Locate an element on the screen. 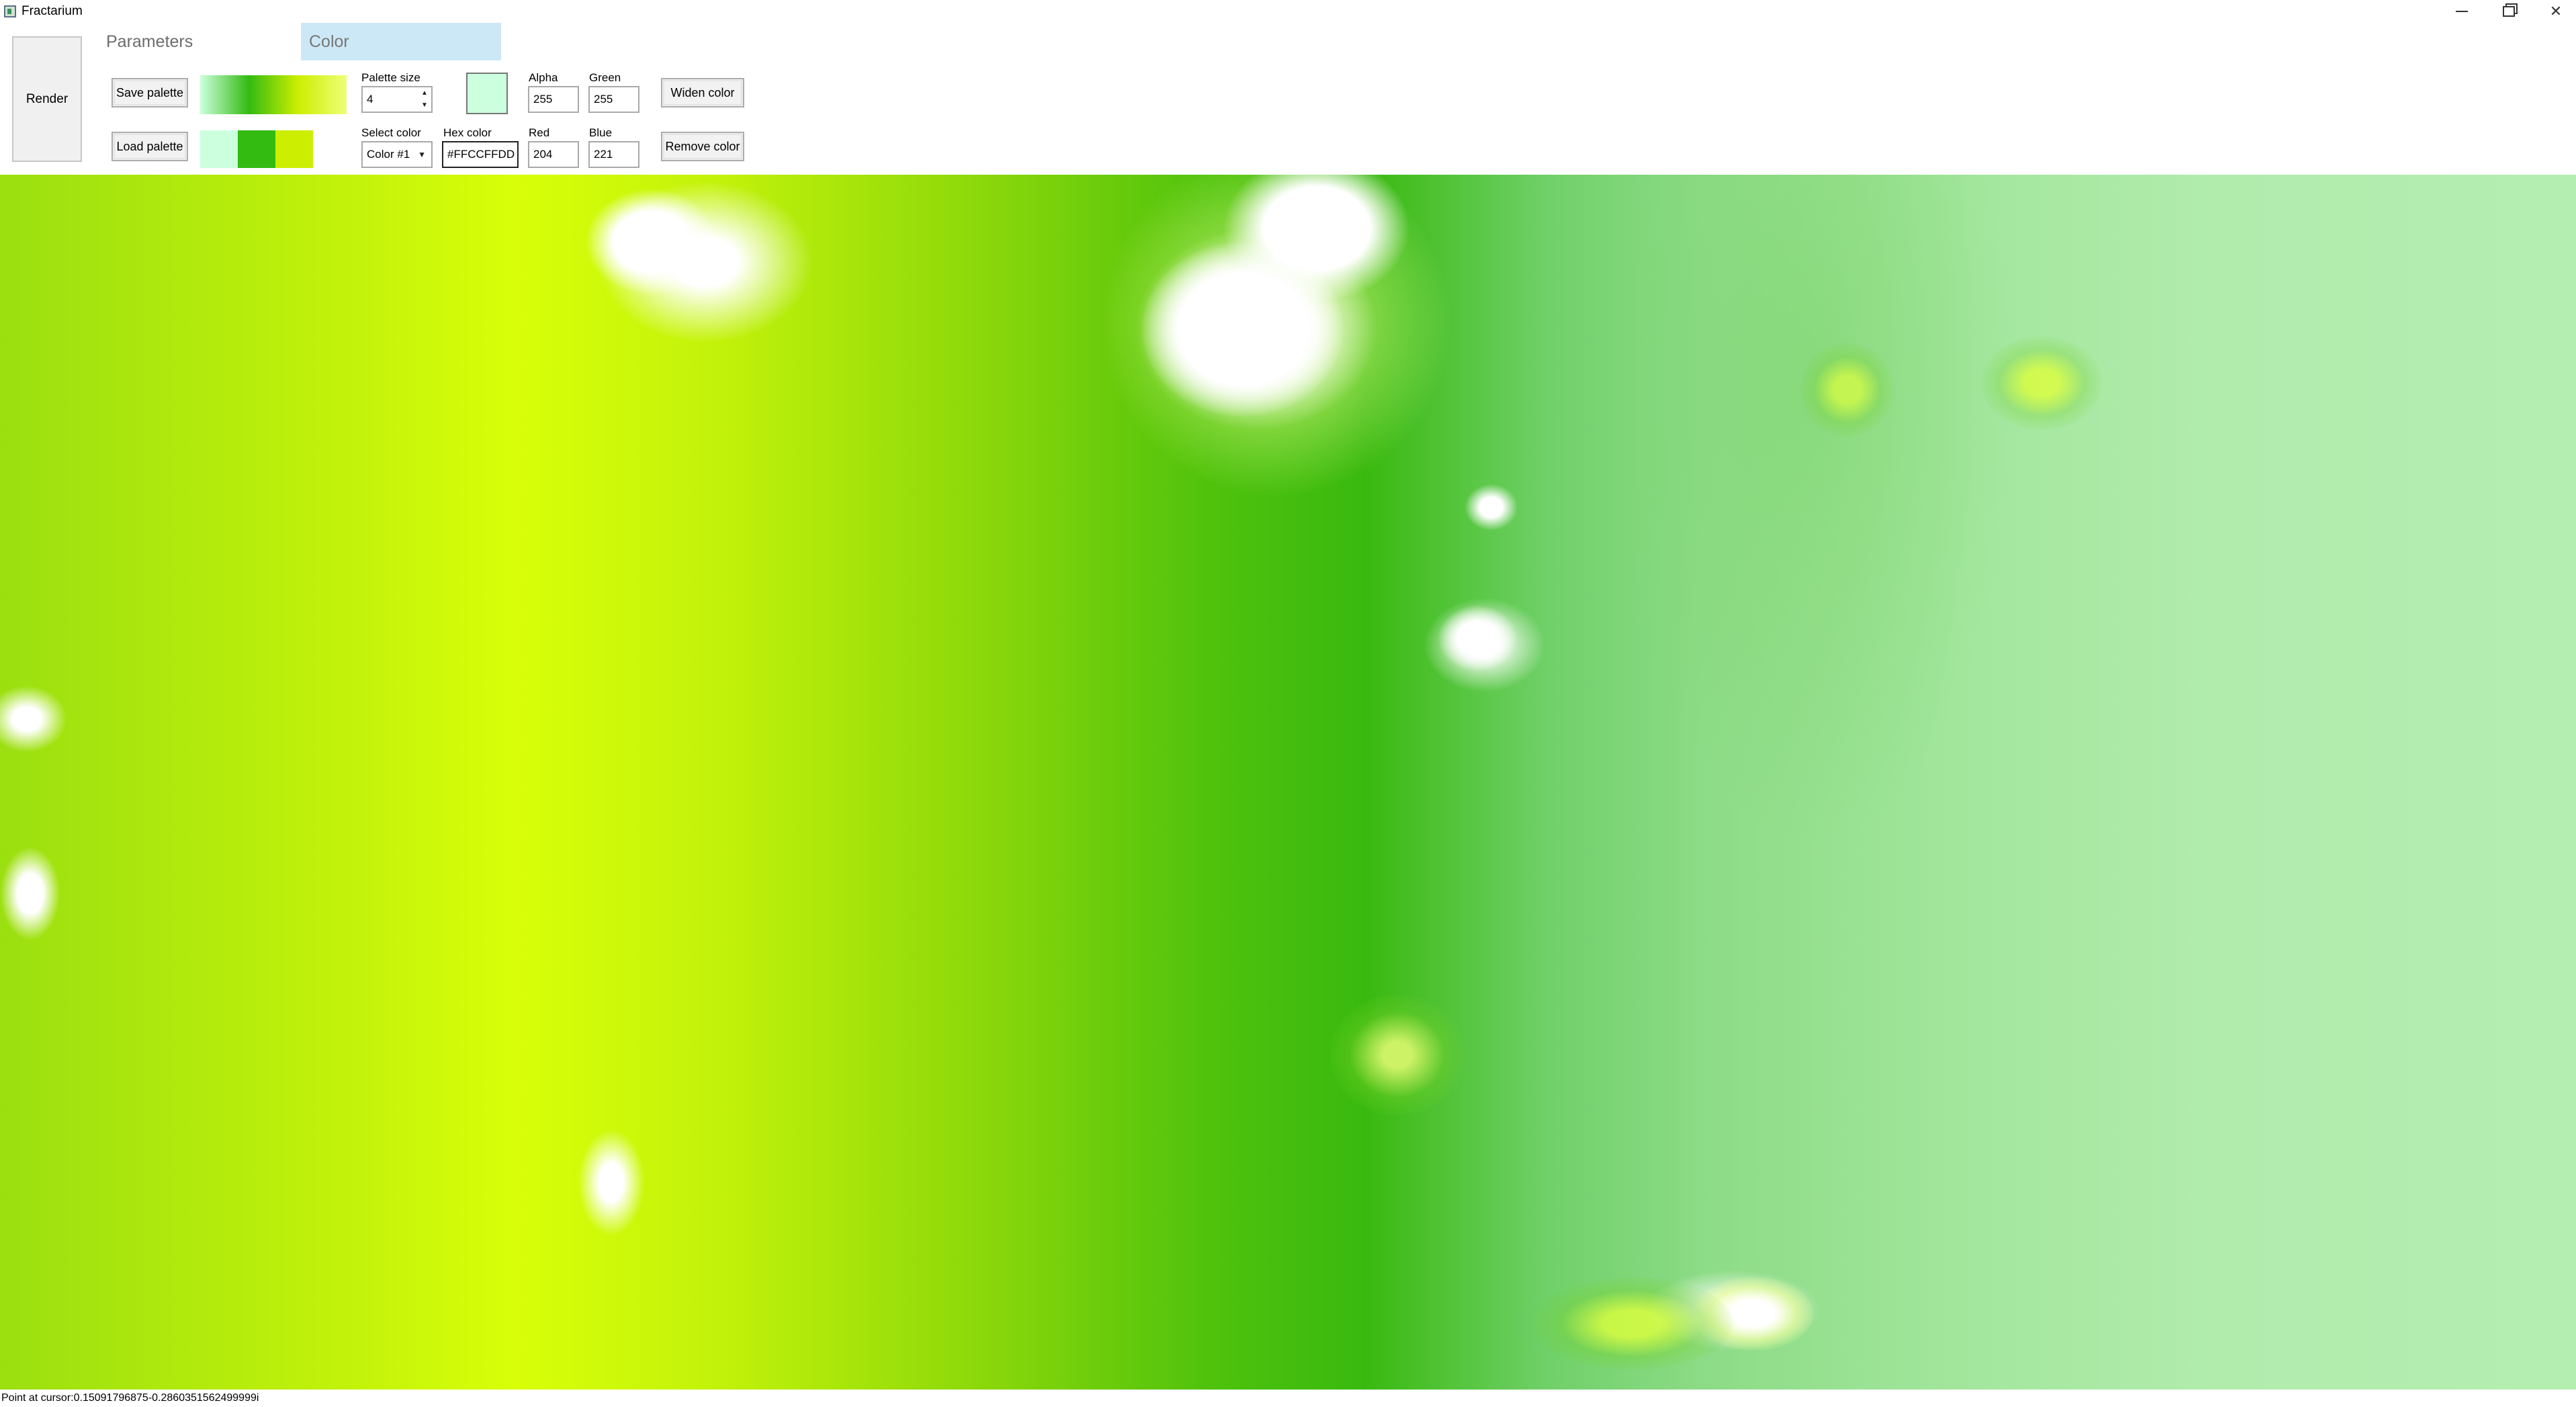  select-color-dropdown: Color #1 ▼ is located at coordinates (397, 154).